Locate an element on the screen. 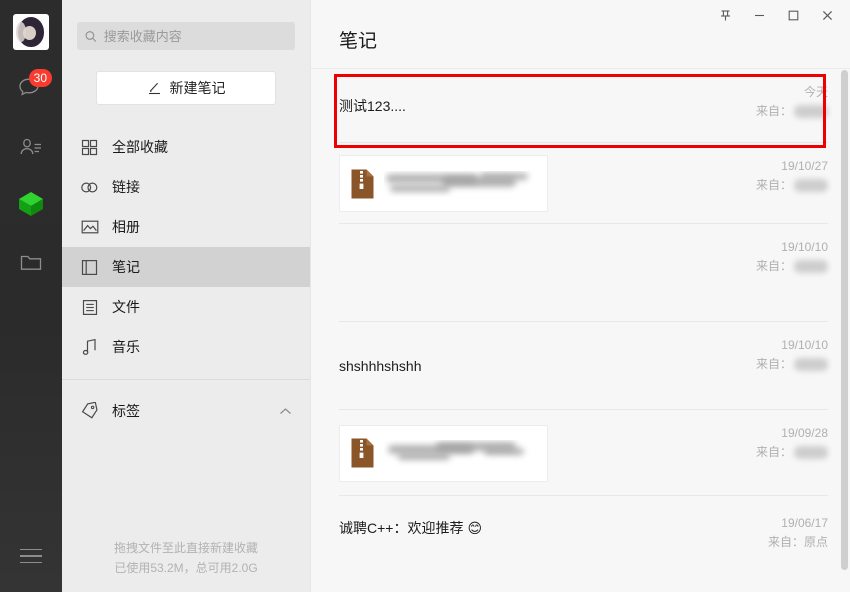 The height and width of the screenshot is (592, 850). pin-icon is located at coordinates (725, 14).